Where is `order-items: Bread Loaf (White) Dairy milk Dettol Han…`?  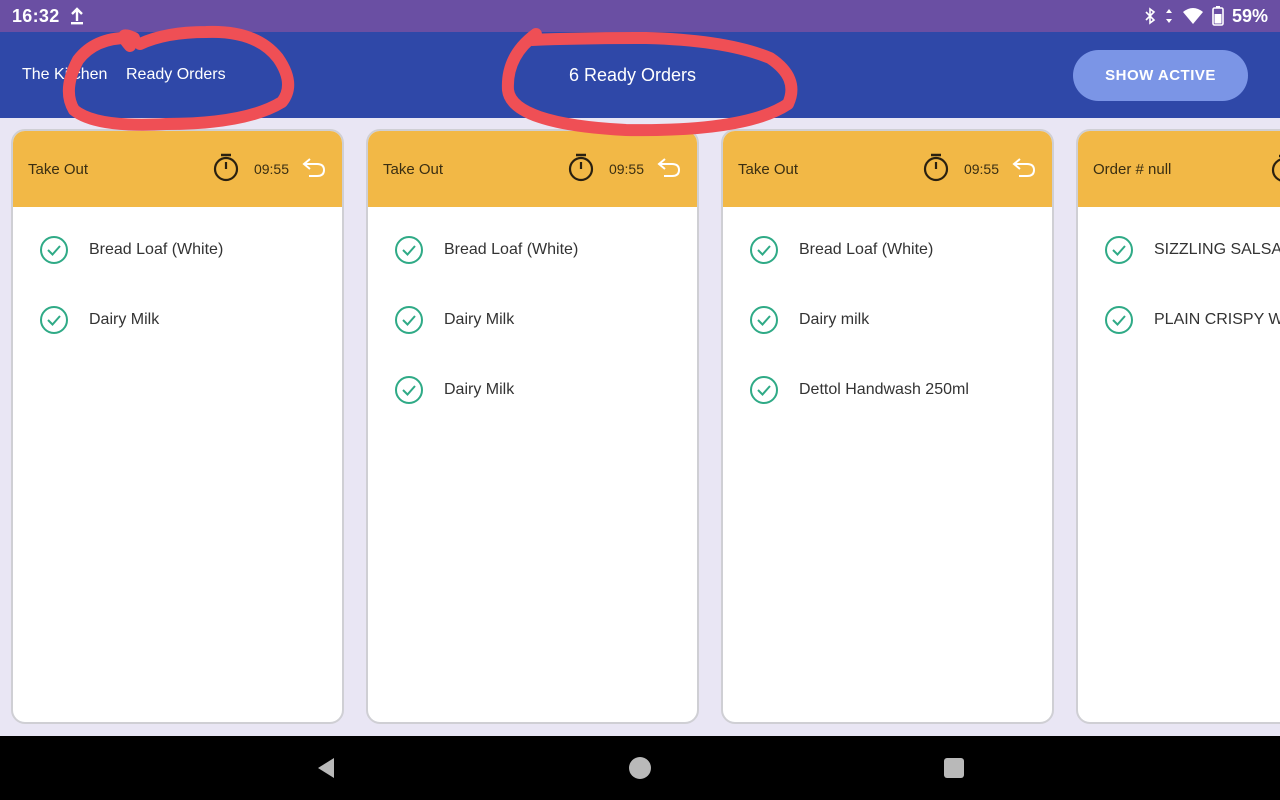
order-items: Bread Loaf (White) Dairy milk Dettol Han… is located at coordinates (887, 326).